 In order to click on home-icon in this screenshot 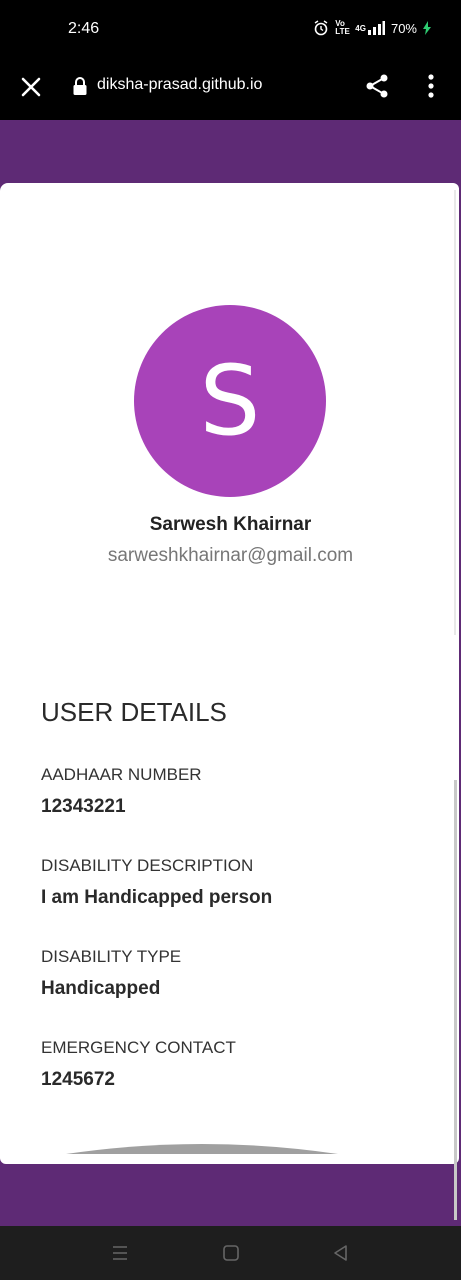, I will do `click(231, 1253)`.